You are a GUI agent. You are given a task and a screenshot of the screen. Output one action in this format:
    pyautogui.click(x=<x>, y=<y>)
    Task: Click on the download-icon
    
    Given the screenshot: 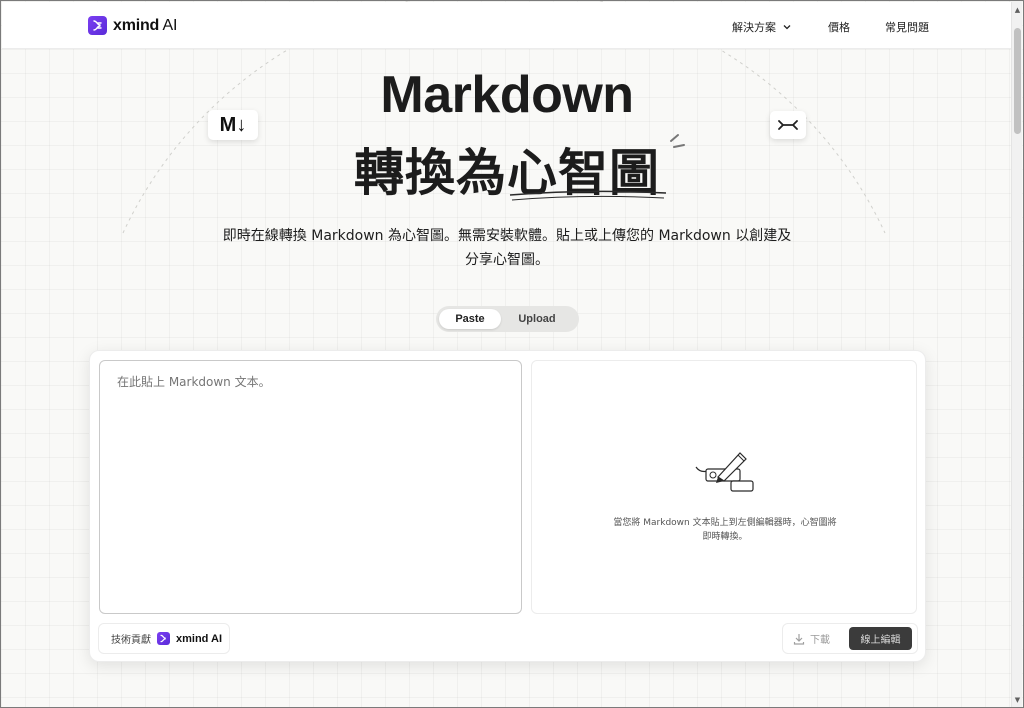 What is the action you would take?
    pyautogui.click(x=799, y=639)
    